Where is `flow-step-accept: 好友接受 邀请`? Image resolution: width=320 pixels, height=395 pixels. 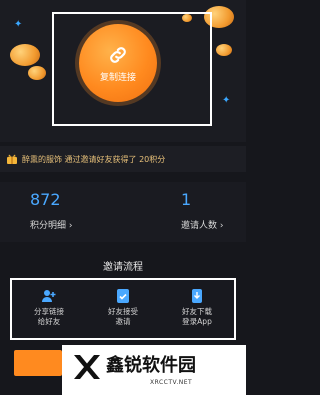
flow-step-accept: 好友接受 邀请 is located at coordinates (123, 303).